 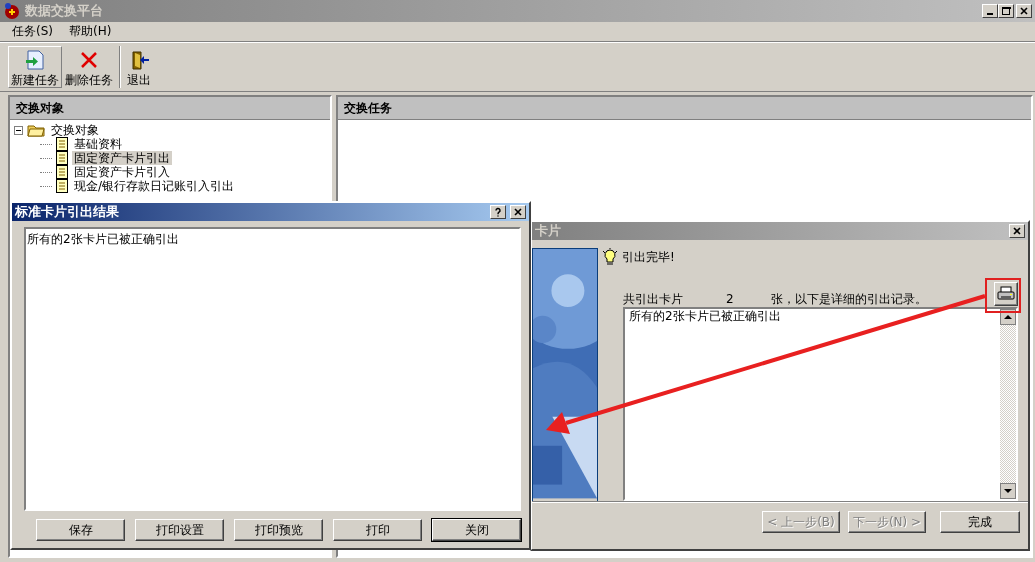 I want to click on log-text: 所有的2张卡片已被正确引出, so click(x=705, y=316).